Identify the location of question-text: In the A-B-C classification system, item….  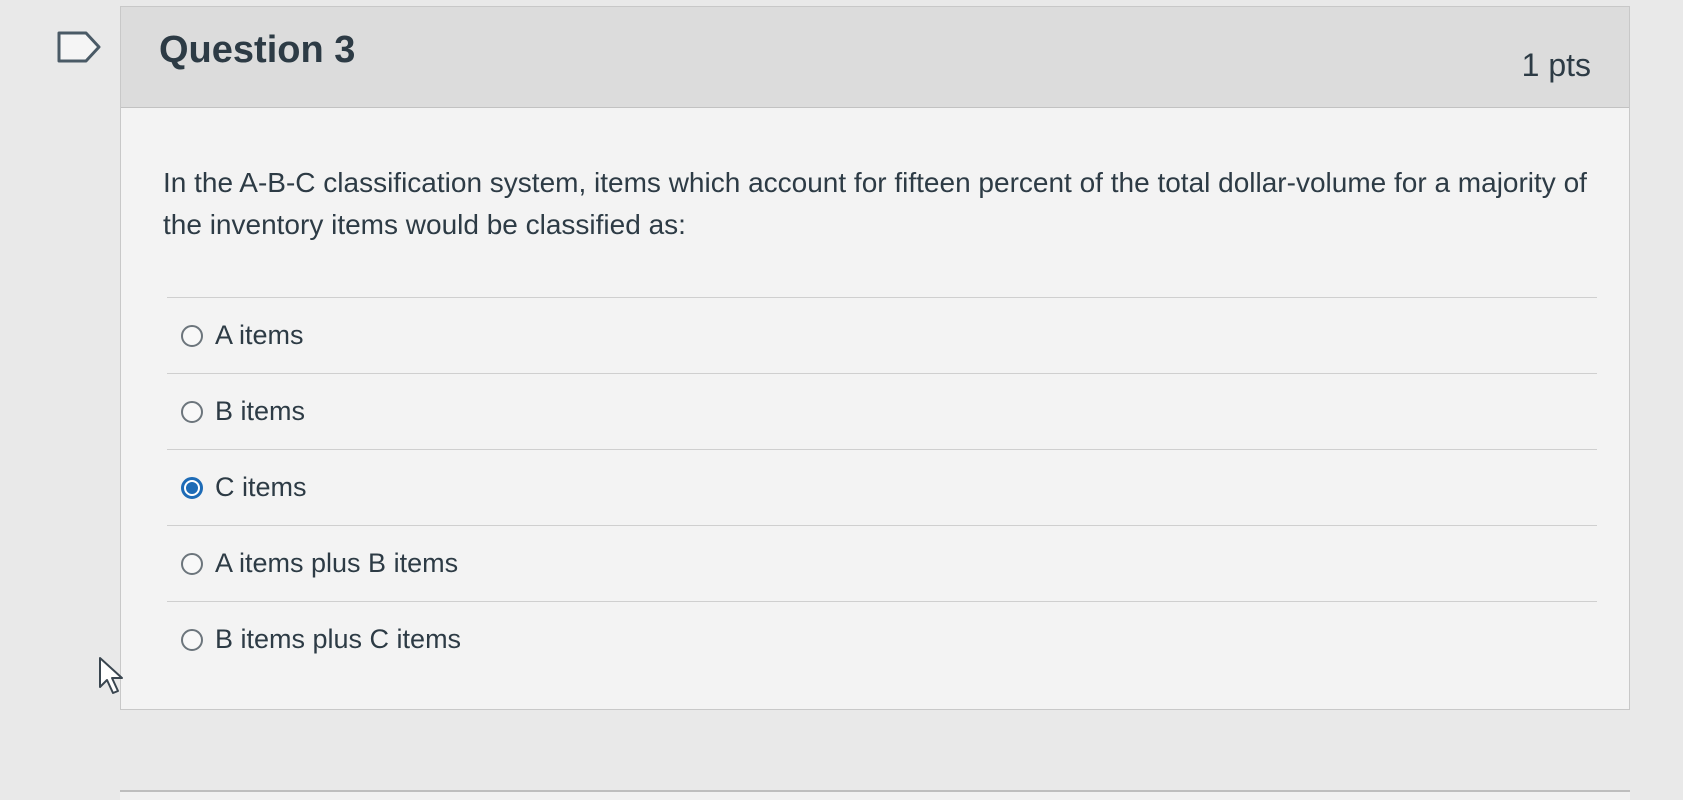
(875, 203).